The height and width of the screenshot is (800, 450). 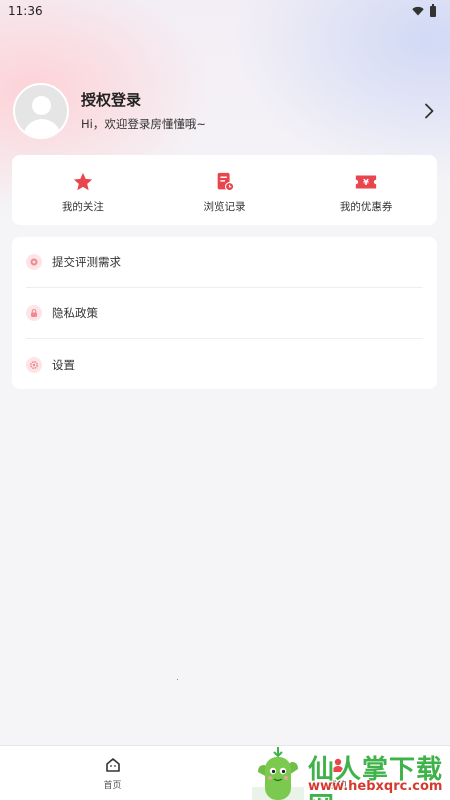 What do you see at coordinates (112, 786) in the screenshot?
I see `tab-label-home: 首页` at bounding box center [112, 786].